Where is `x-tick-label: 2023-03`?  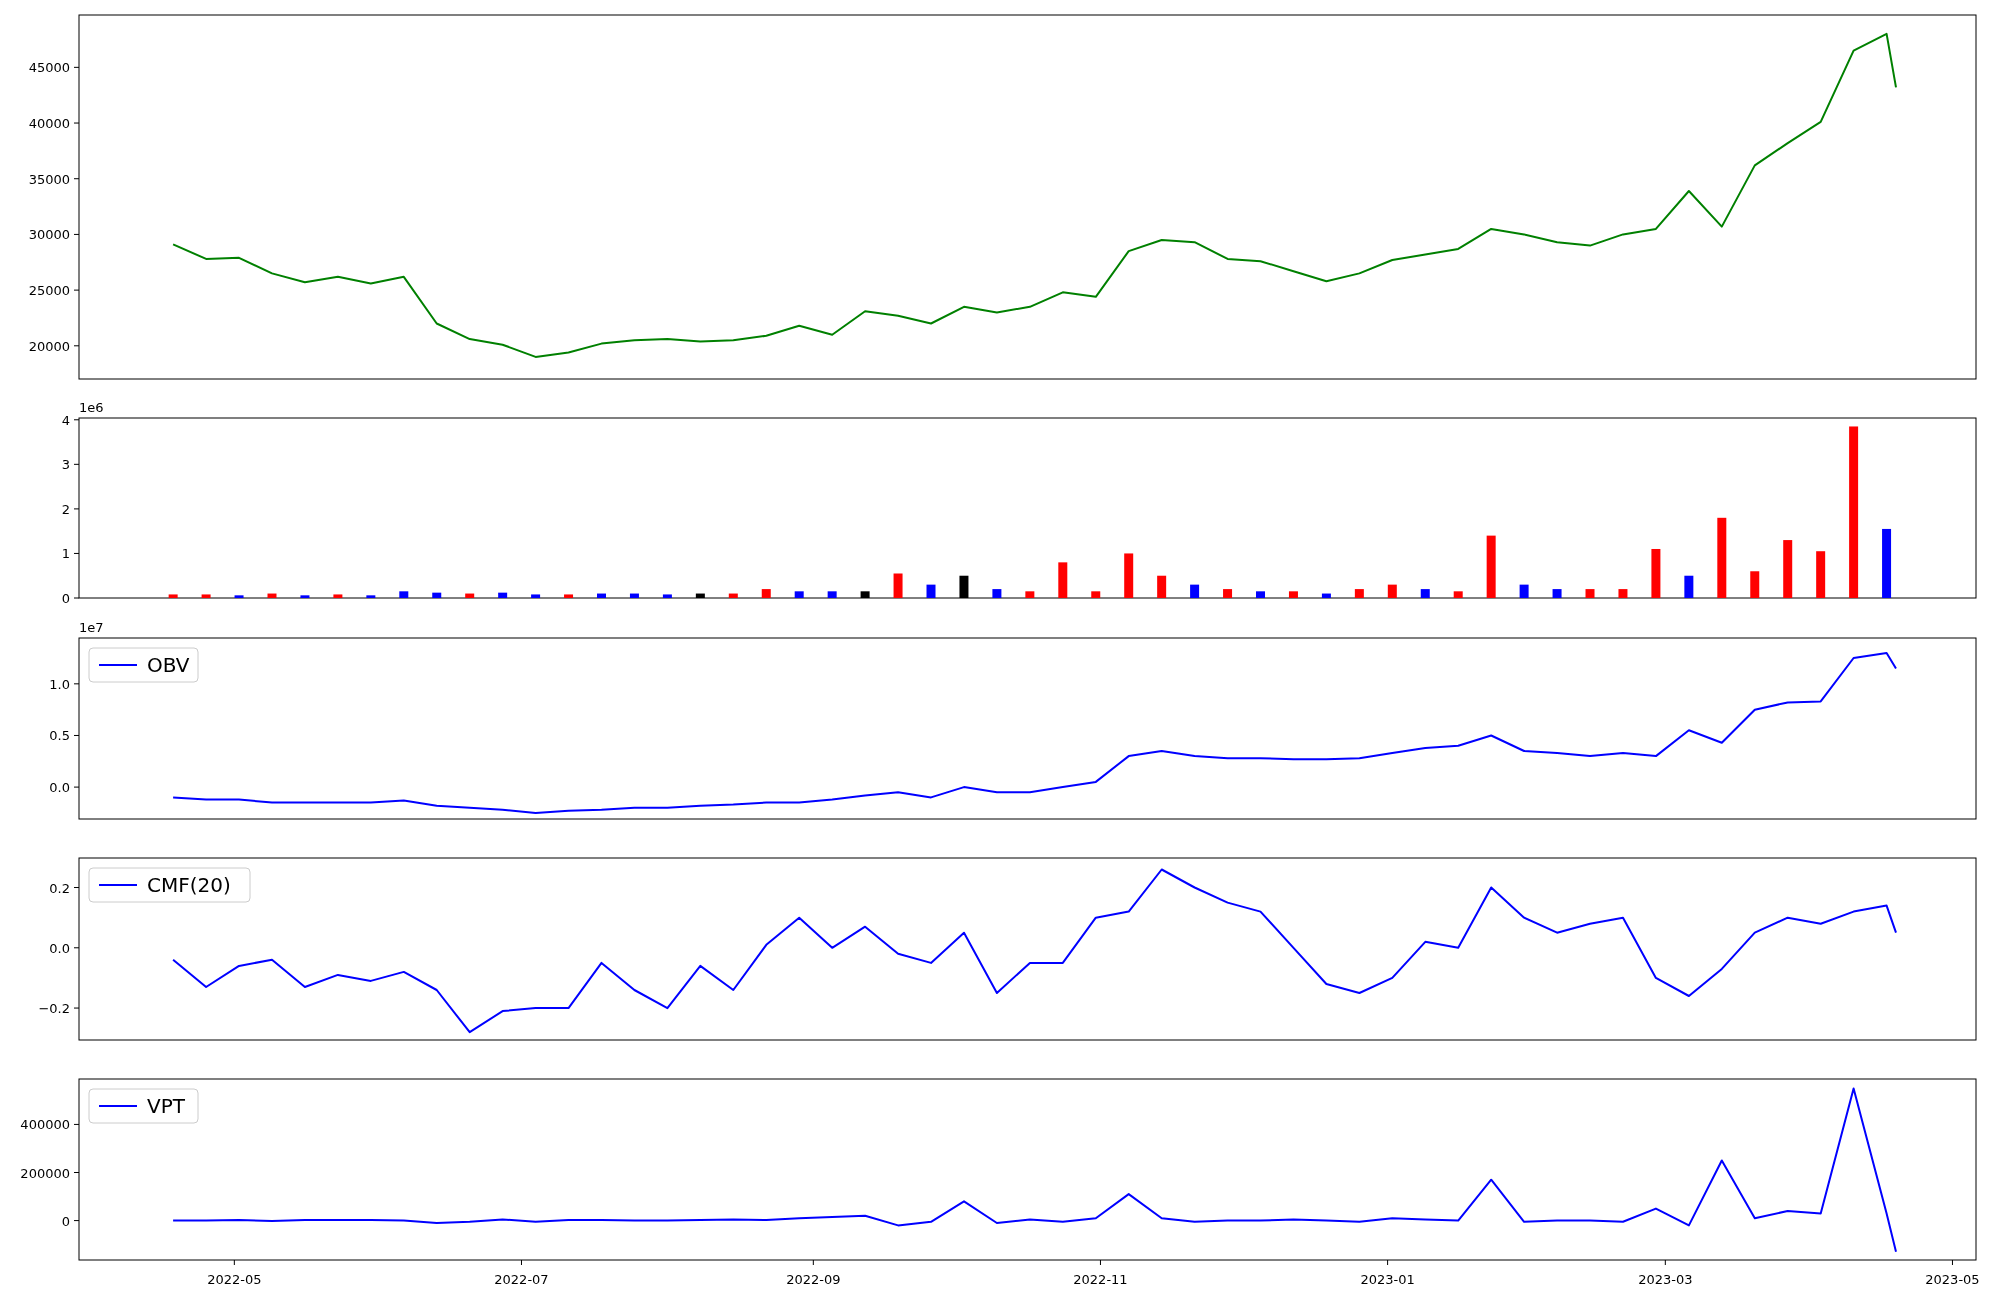
x-tick-label: 2023-03 is located at coordinates (1665, 1279).